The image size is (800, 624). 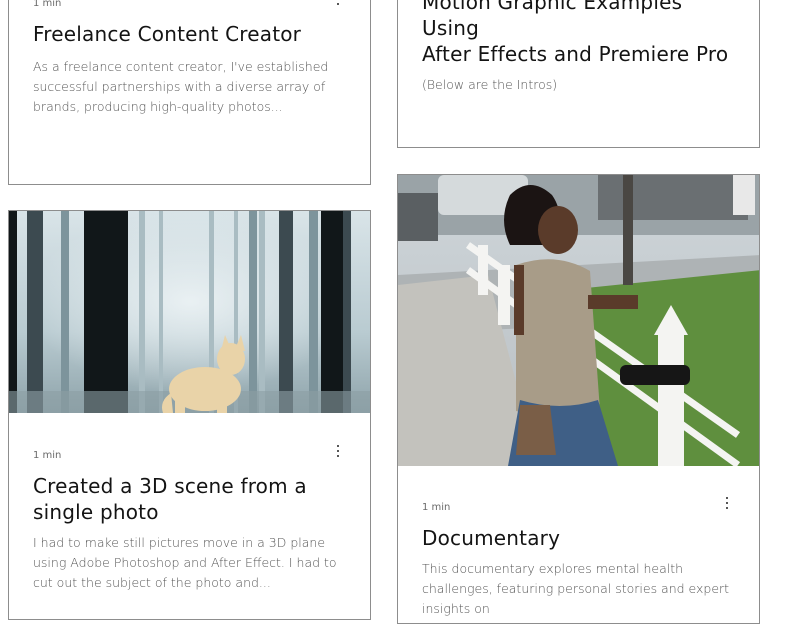 I want to click on post-title: Documentary, so click(x=578, y=538).